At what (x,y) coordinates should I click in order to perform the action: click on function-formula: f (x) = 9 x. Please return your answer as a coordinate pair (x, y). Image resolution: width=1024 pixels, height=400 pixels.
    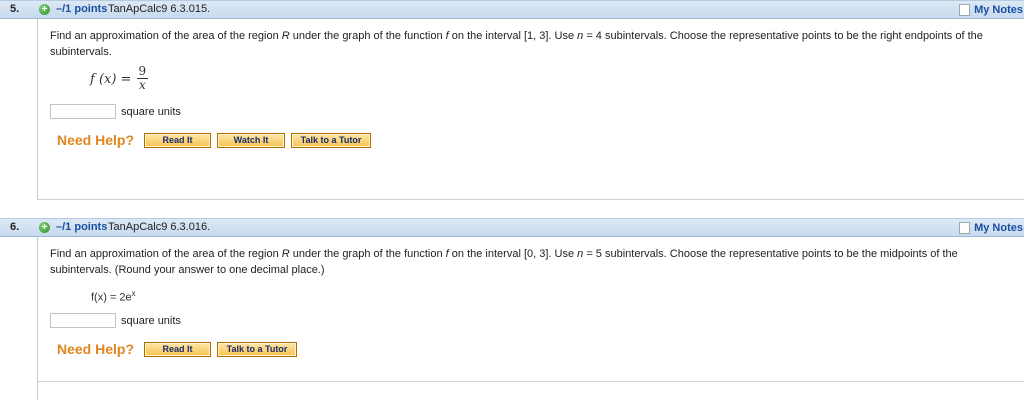
    Looking at the image, I should click on (119, 78).